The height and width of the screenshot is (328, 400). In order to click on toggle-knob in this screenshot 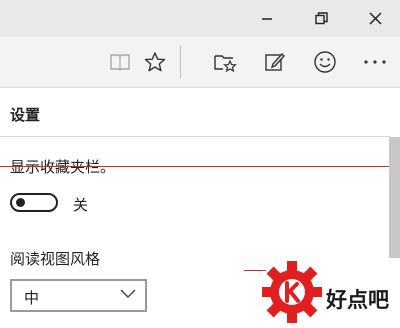, I will do `click(20, 202)`.